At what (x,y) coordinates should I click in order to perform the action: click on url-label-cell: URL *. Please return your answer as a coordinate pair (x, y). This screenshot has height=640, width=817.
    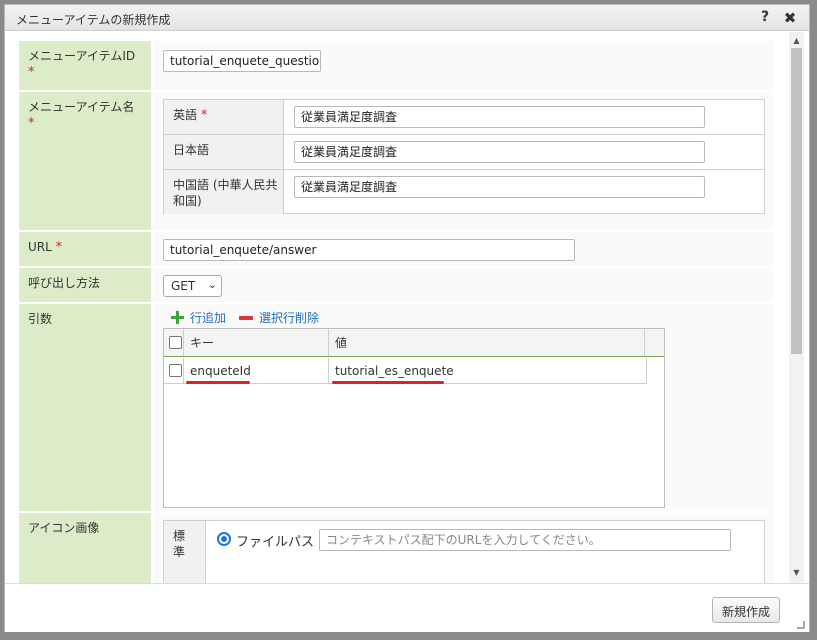
    Looking at the image, I should click on (85, 249).